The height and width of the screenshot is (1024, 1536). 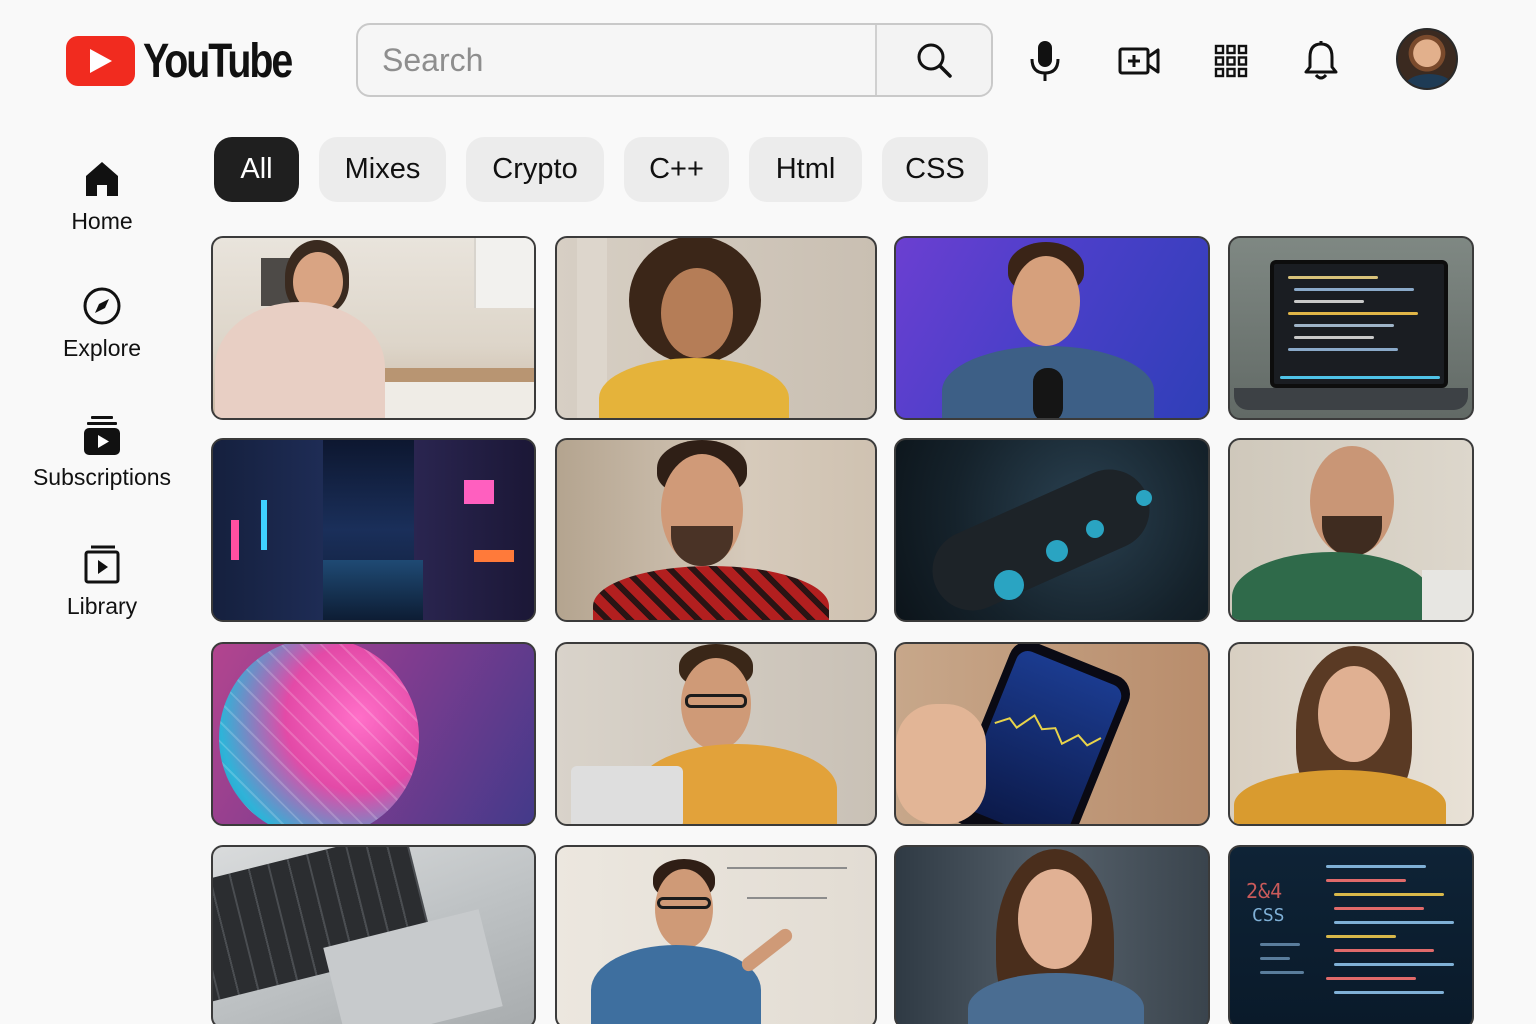 What do you see at coordinates (102, 179) in the screenshot?
I see `home-icon` at bounding box center [102, 179].